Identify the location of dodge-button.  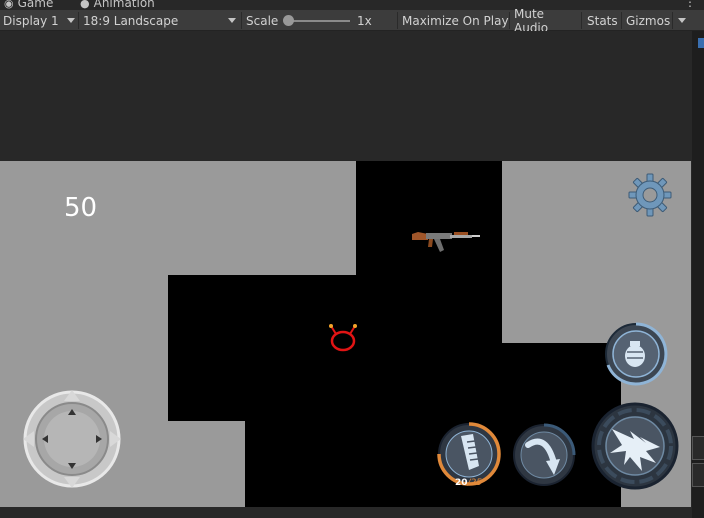
(544, 455).